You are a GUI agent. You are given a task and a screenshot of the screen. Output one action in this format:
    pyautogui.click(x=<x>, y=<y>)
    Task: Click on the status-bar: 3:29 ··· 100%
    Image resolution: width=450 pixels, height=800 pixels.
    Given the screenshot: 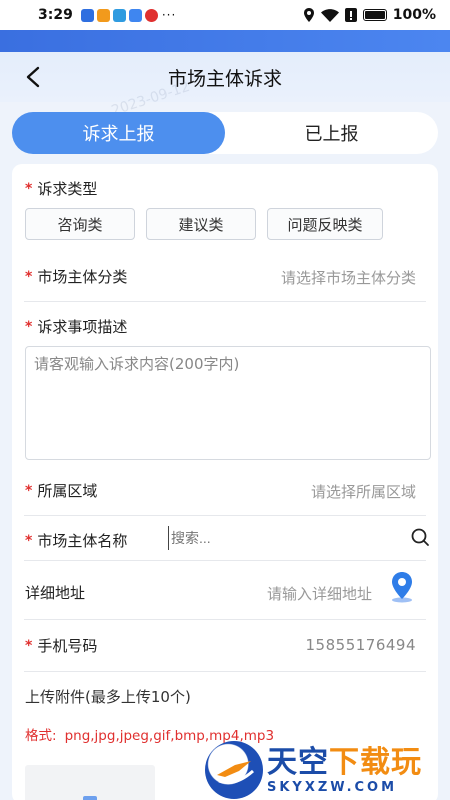 What is the action you would take?
    pyautogui.click(x=225, y=15)
    